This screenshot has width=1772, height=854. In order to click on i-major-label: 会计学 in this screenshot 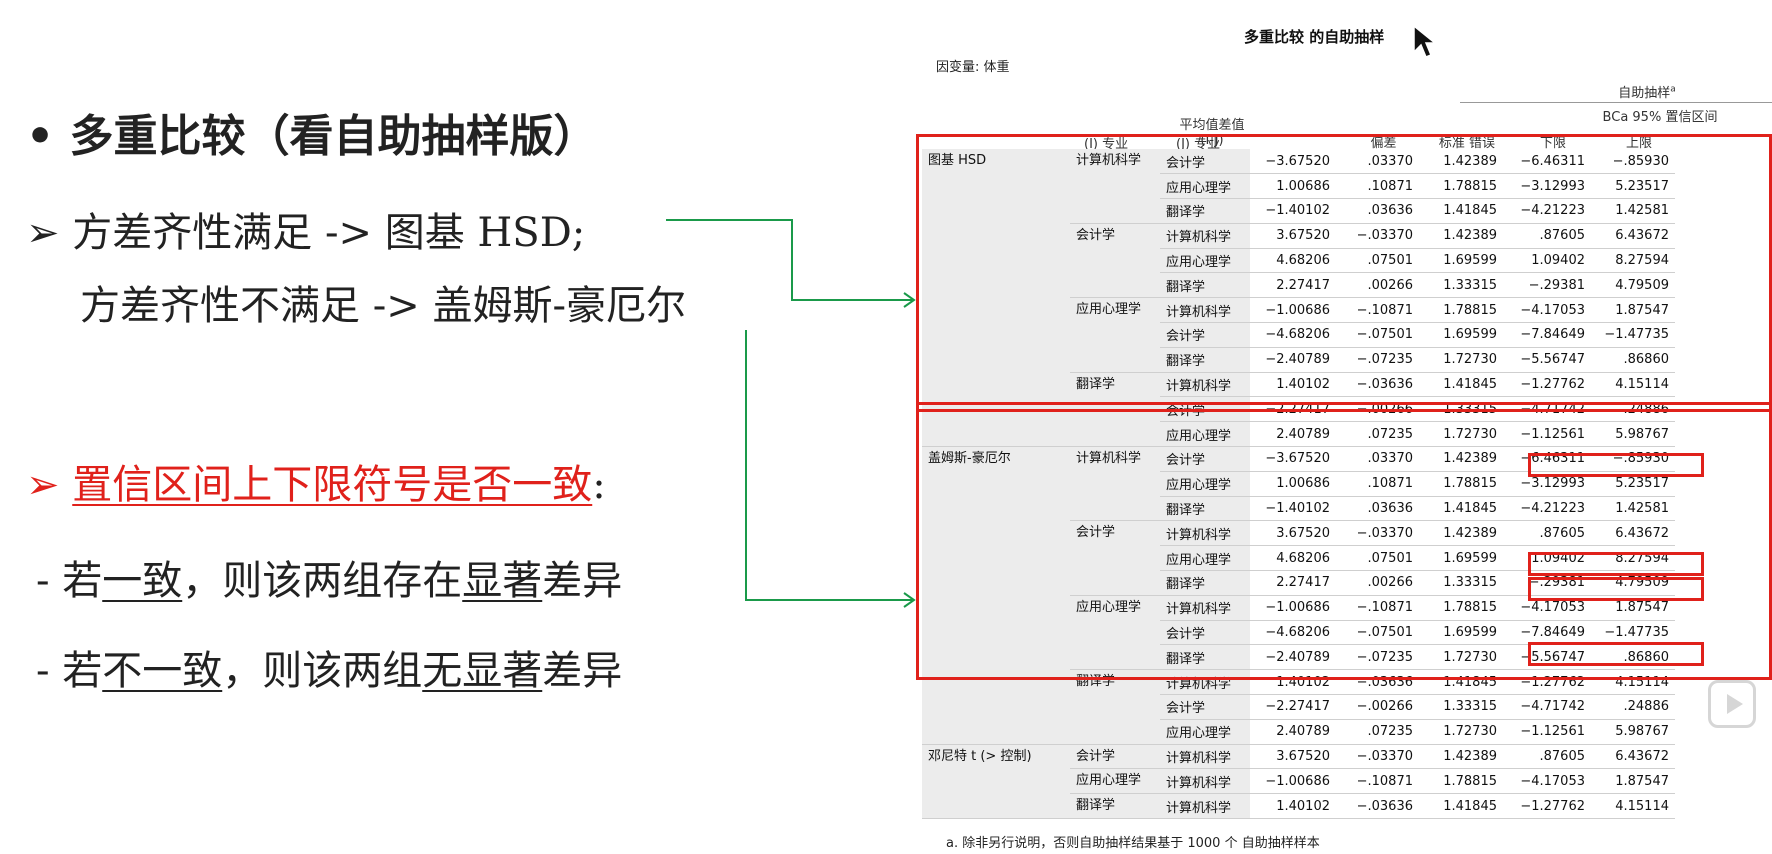, I will do `click(1115, 757)`.